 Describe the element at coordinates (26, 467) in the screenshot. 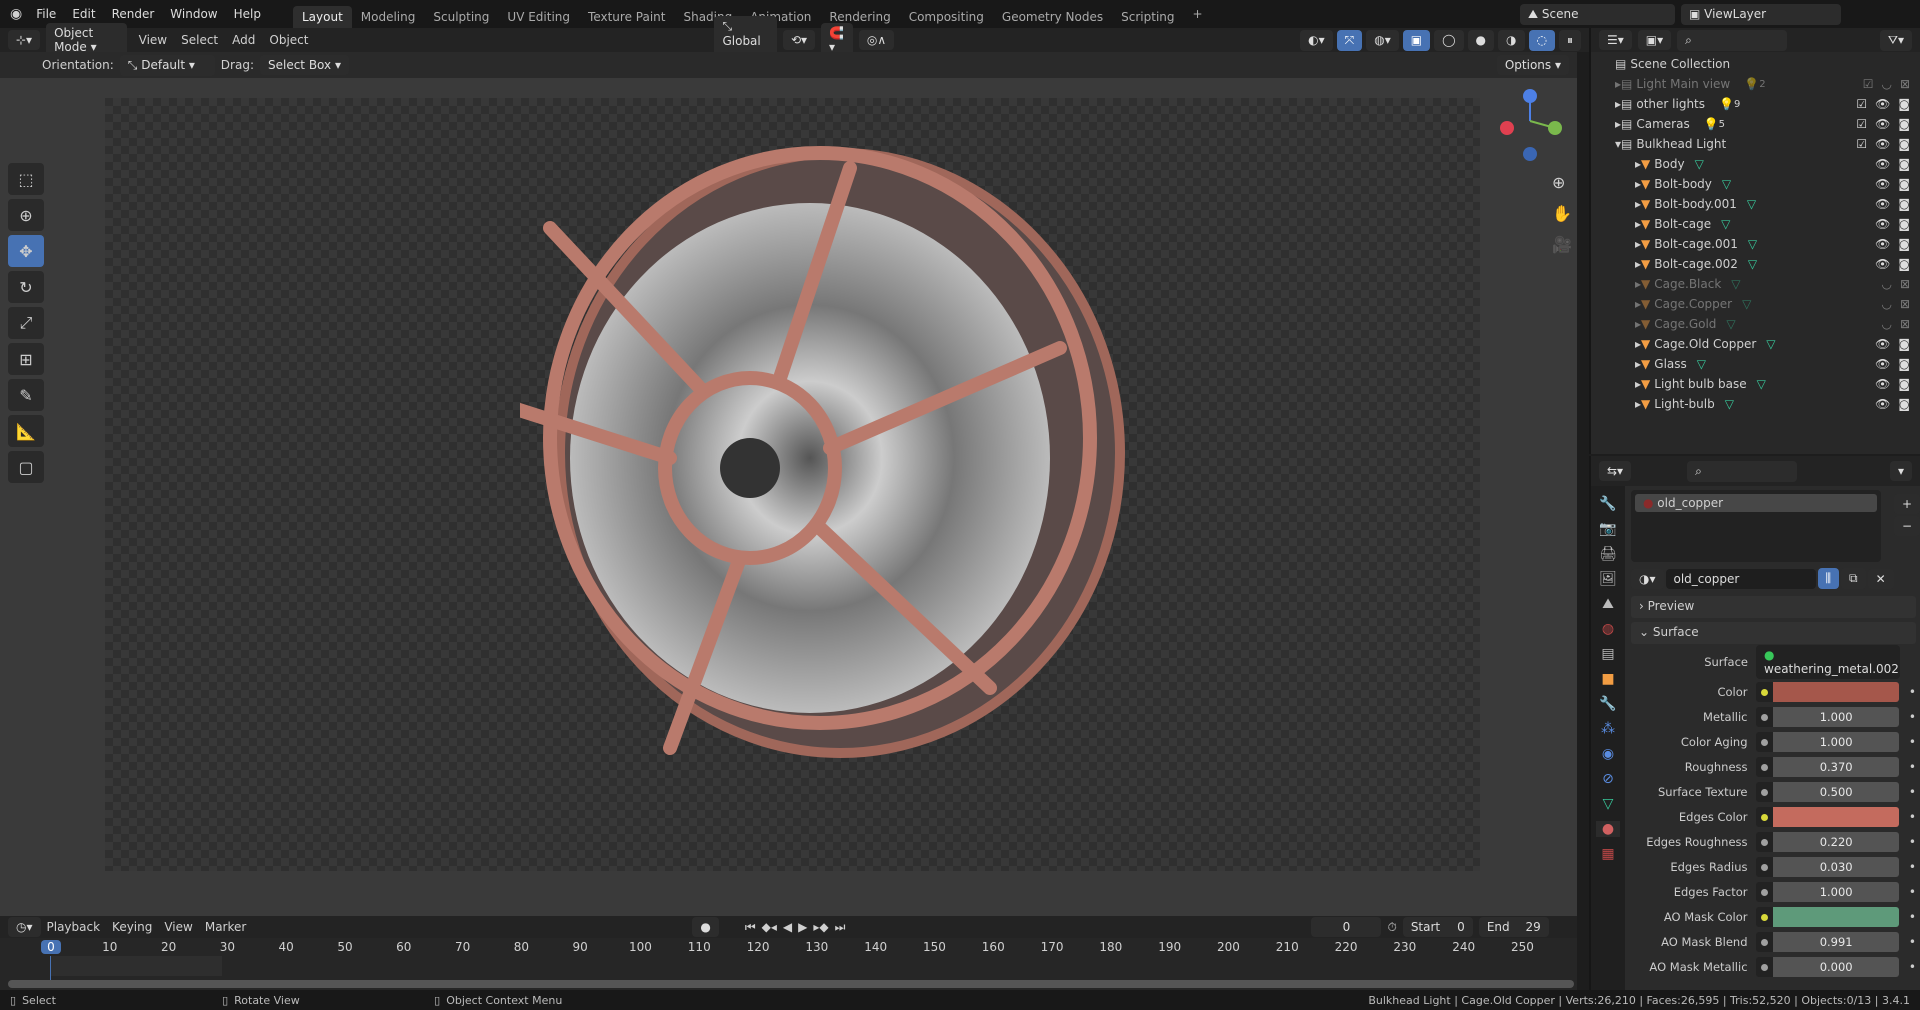

I see `add-cube-tool-icon: ▢` at that location.